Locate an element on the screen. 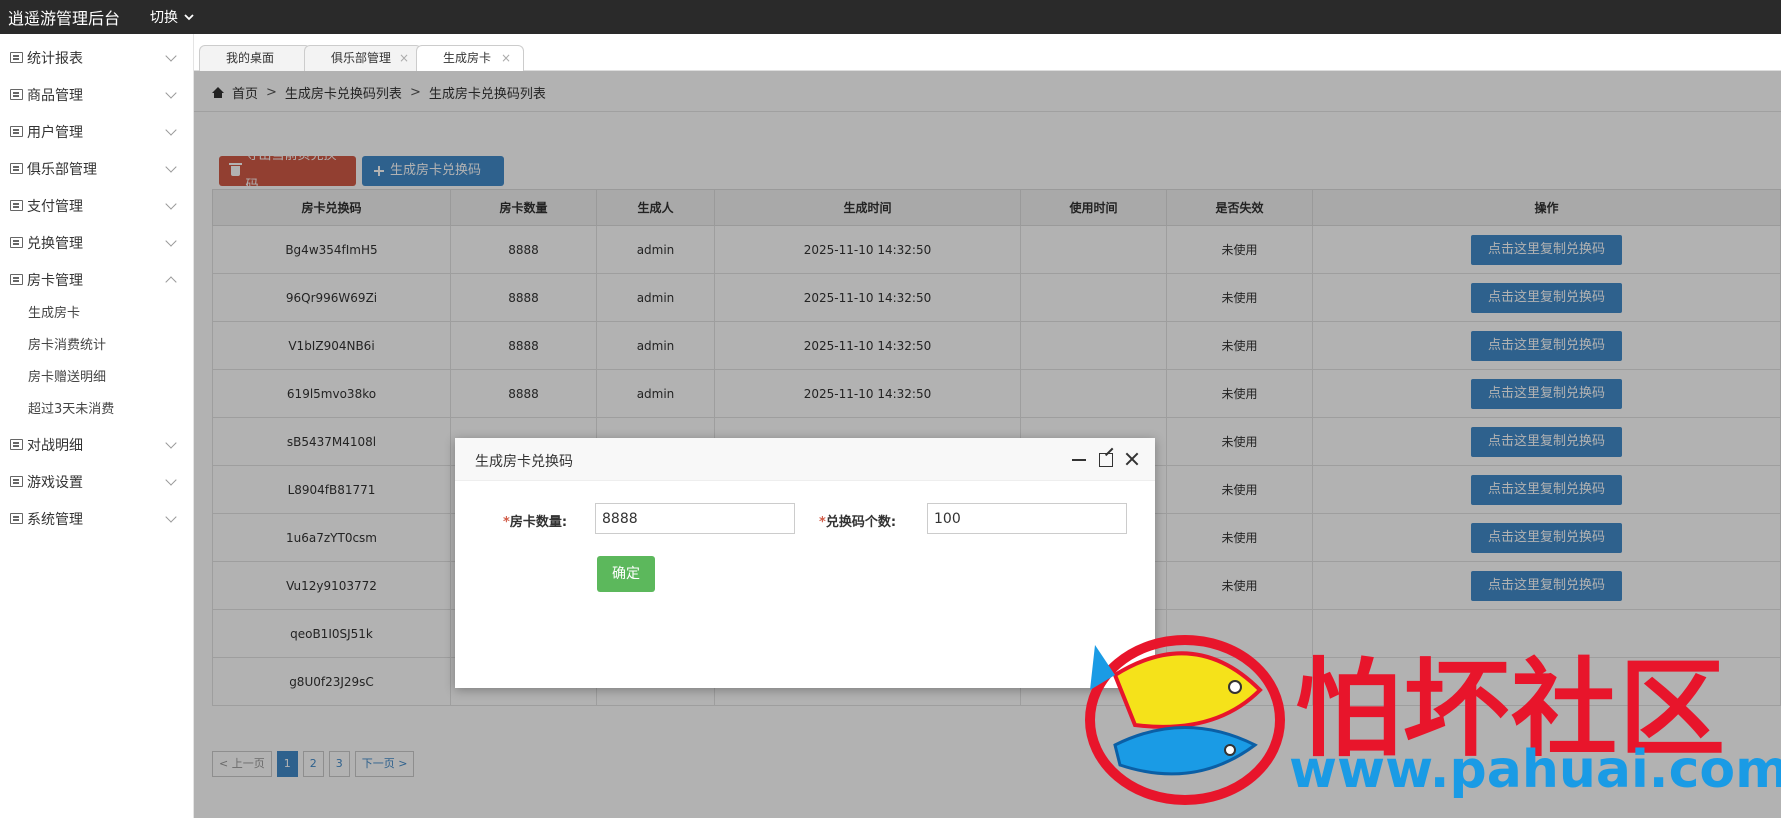 Image resolution: width=1781 pixels, height=818 pixels. app-title: 逍遥游管理后台 is located at coordinates (64, 18).